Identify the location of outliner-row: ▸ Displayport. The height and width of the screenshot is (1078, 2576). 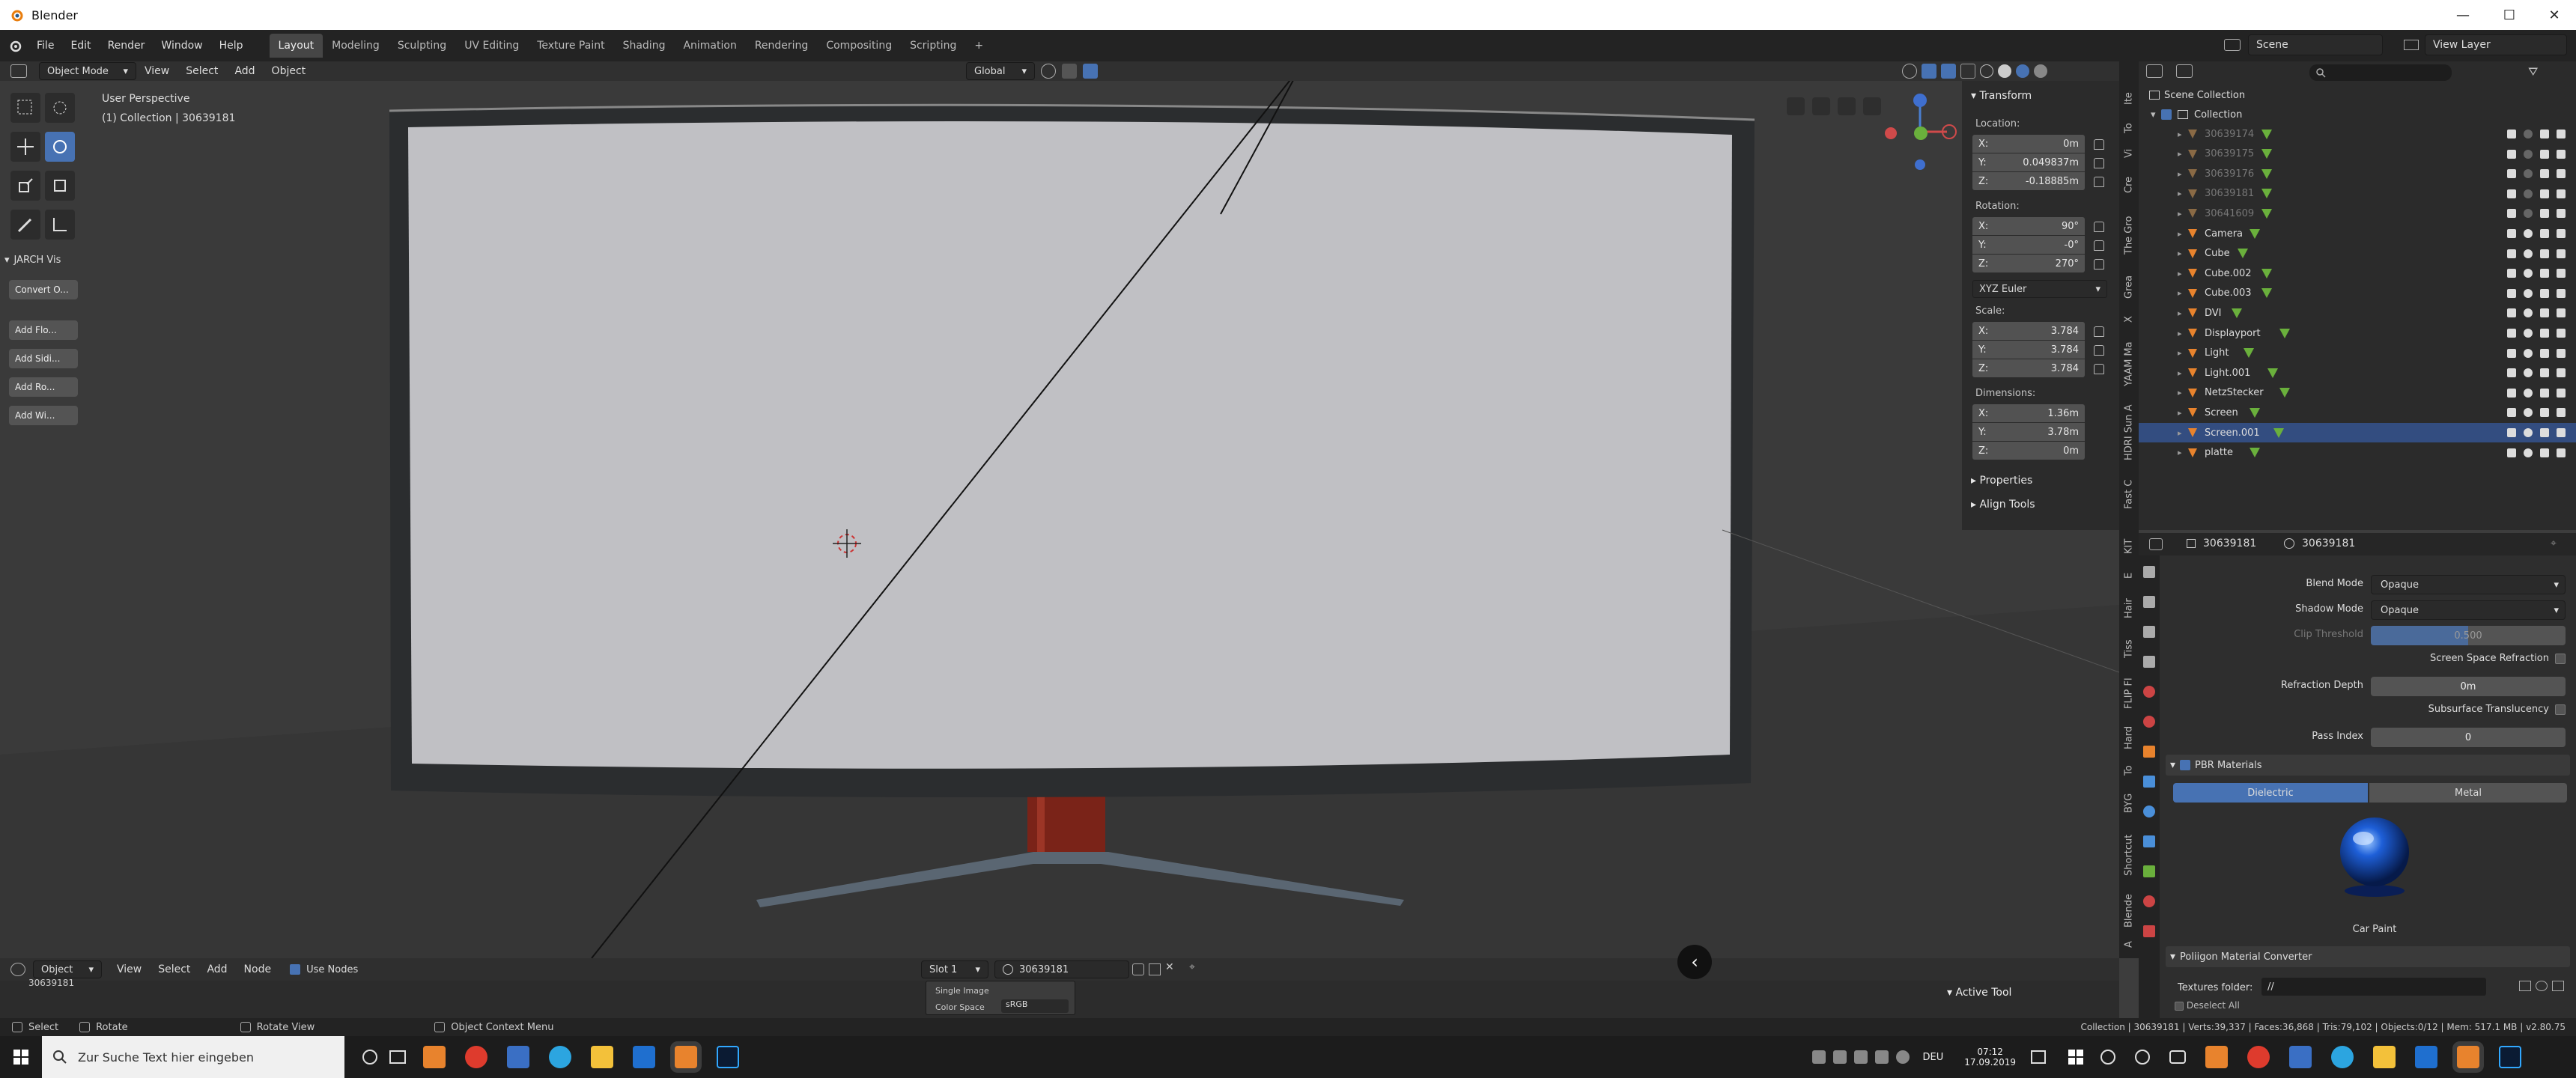
(2357, 333).